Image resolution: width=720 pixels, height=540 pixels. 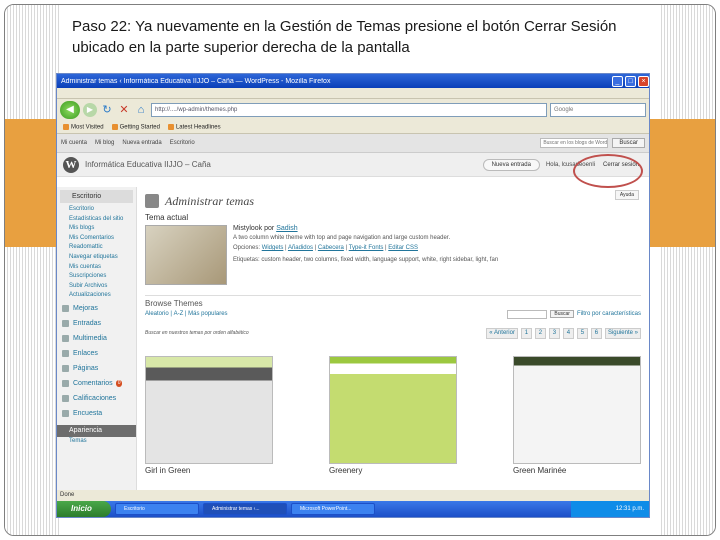 I want to click on admin-bar-dashboard: Escritorio, so click(x=182, y=143).